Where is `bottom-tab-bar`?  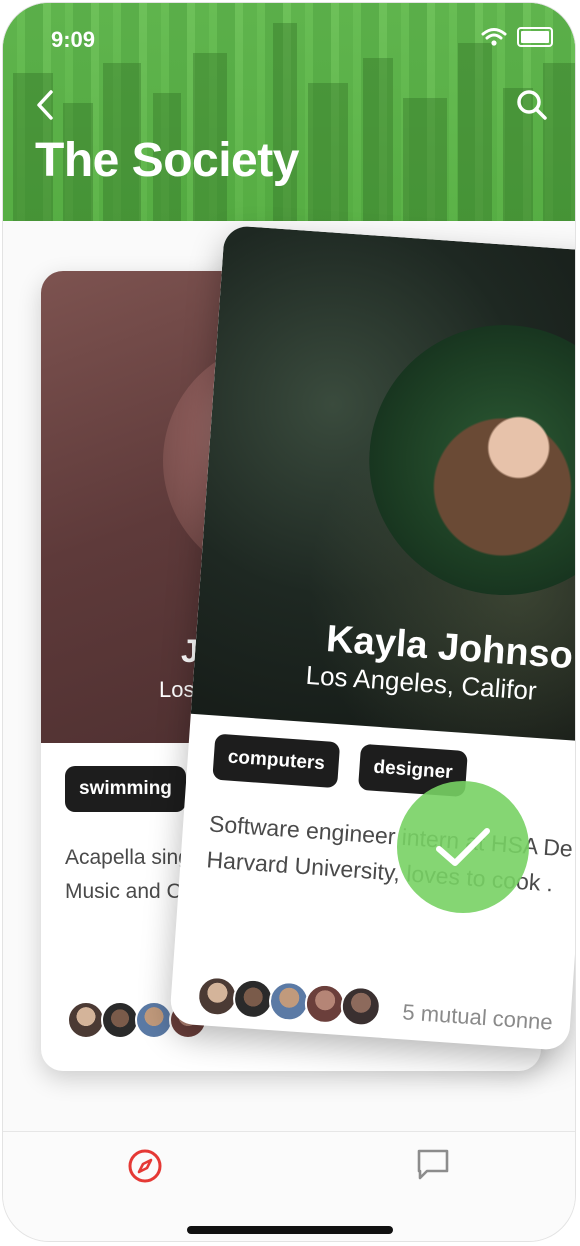 bottom-tab-bar is located at coordinates (289, 1186).